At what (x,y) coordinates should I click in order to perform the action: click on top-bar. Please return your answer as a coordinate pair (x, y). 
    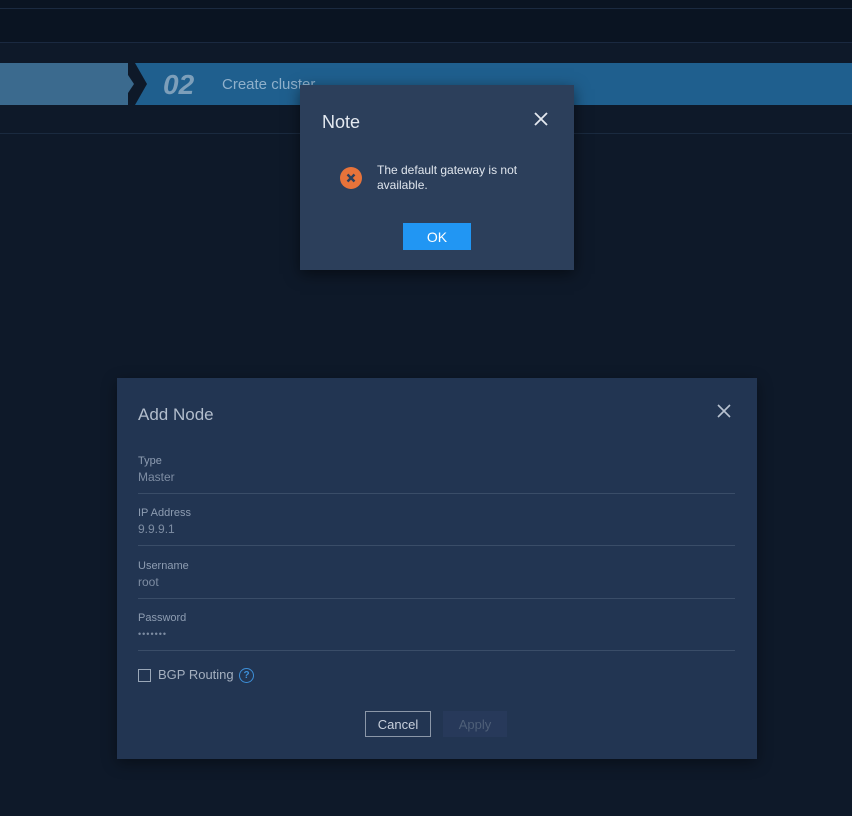
    Looking at the image, I should click on (426, 21).